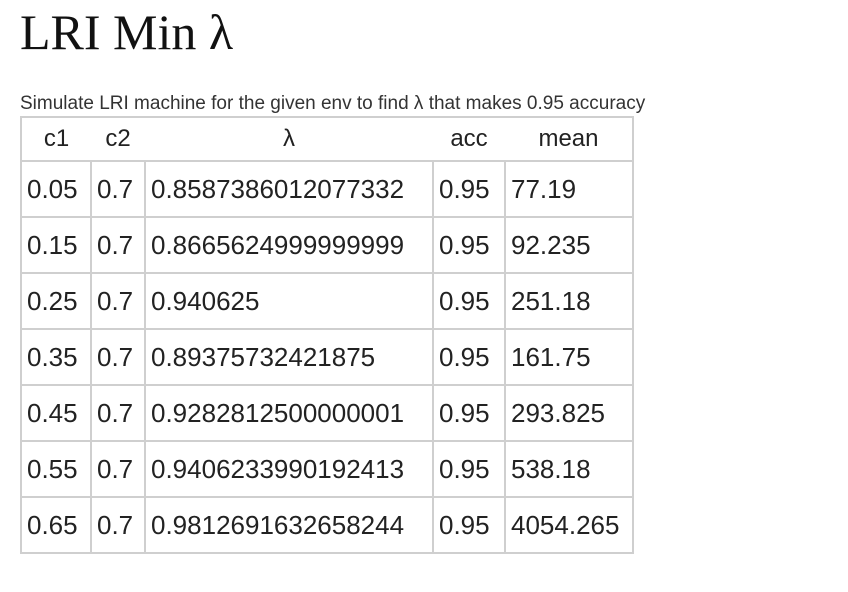 Image resolution: width=848 pixels, height=592 pixels. I want to click on column-header-c2: c2, so click(118, 139).